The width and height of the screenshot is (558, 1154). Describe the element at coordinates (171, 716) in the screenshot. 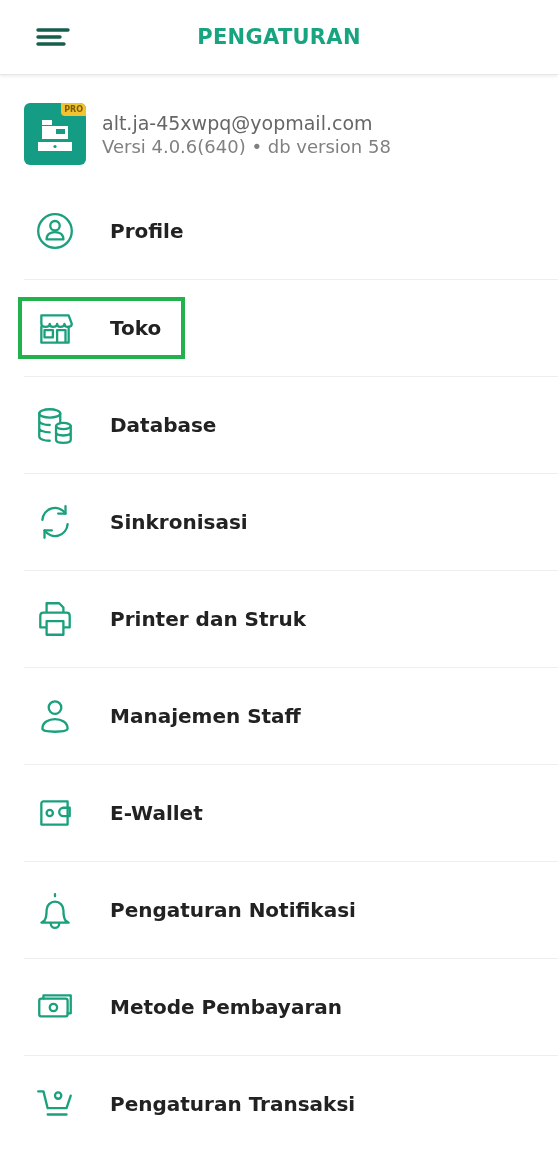

I see `settings-item: Manajemen Staff` at that location.